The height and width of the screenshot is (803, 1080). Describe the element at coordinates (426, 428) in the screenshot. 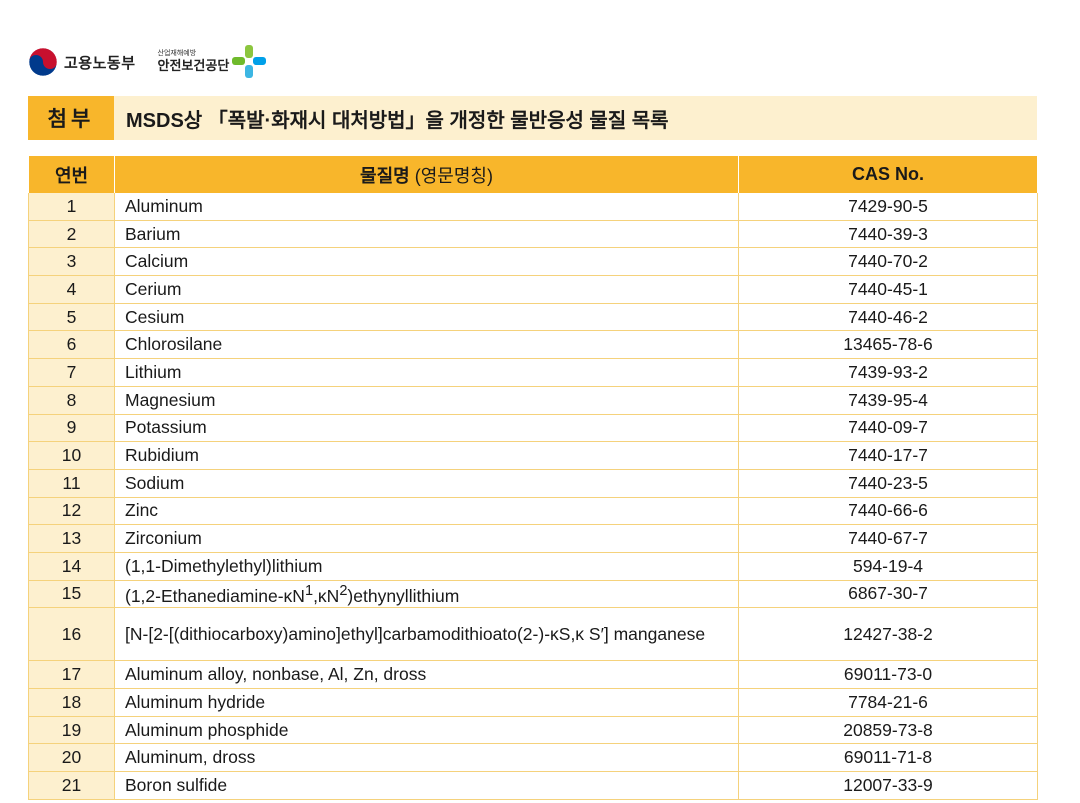

I see `substance-name: Potassium` at that location.